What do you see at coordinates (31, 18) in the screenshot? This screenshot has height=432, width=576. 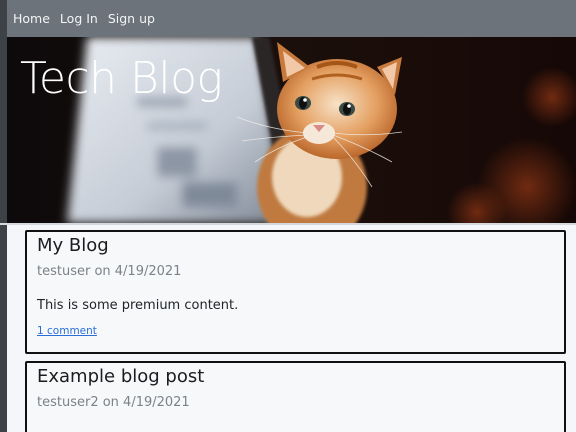 I see `nav-home-link: Home` at bounding box center [31, 18].